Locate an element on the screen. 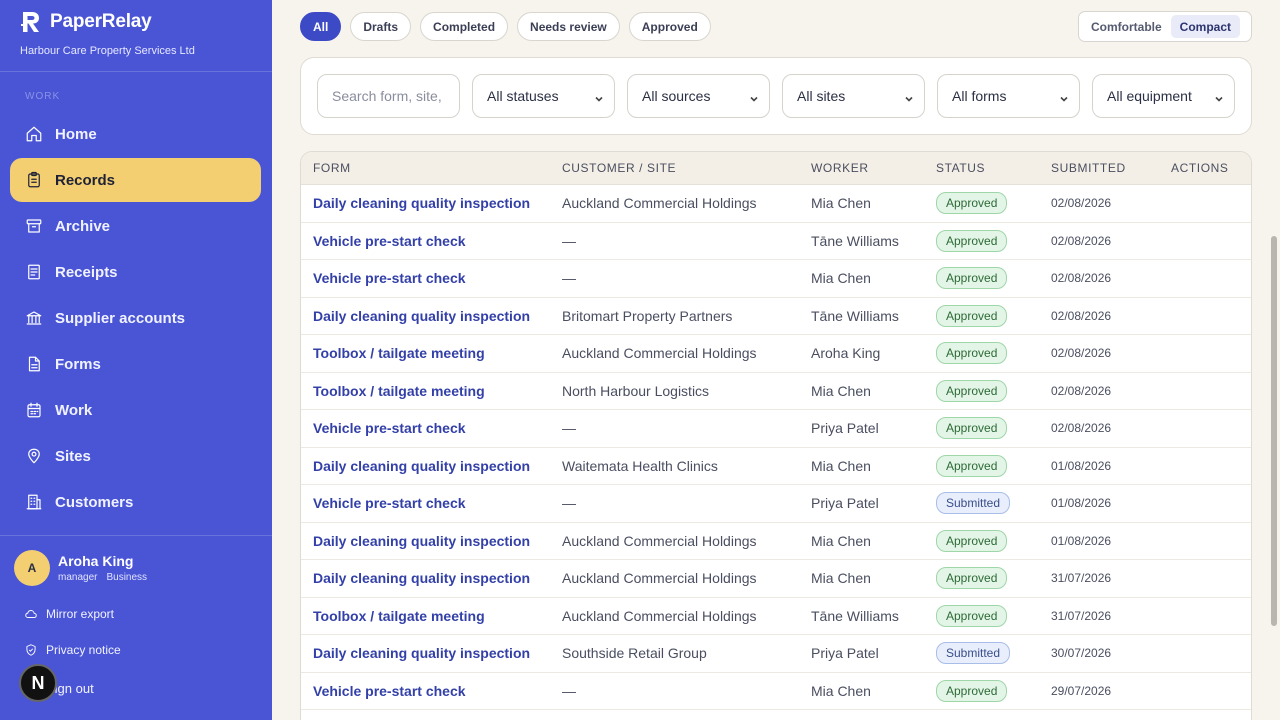  sidebar-item-label: Customers is located at coordinates (94, 502).